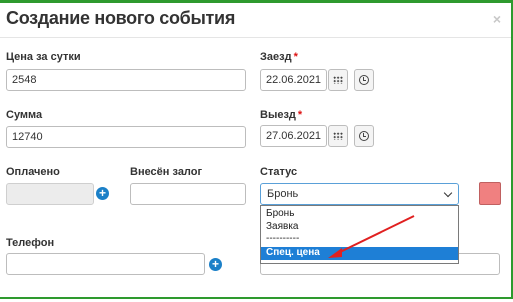 This screenshot has width=513, height=302. What do you see at coordinates (43, 57) in the screenshot?
I see `price-per-day-label: Цена за сутки` at bounding box center [43, 57].